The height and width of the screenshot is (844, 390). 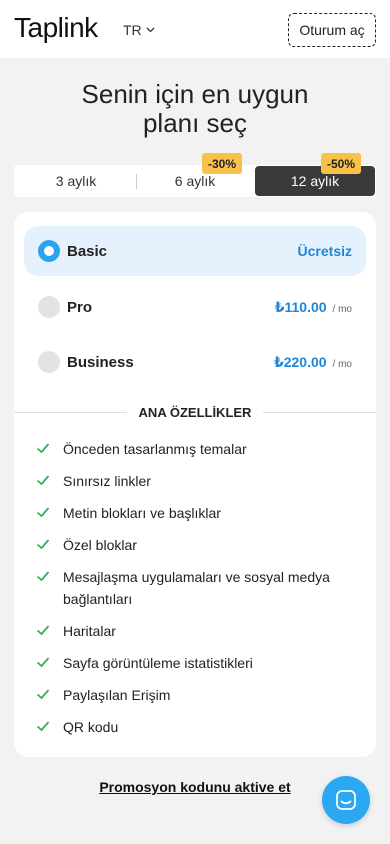 What do you see at coordinates (196, 545) in the screenshot?
I see `feature-item: Özel bloklar` at bounding box center [196, 545].